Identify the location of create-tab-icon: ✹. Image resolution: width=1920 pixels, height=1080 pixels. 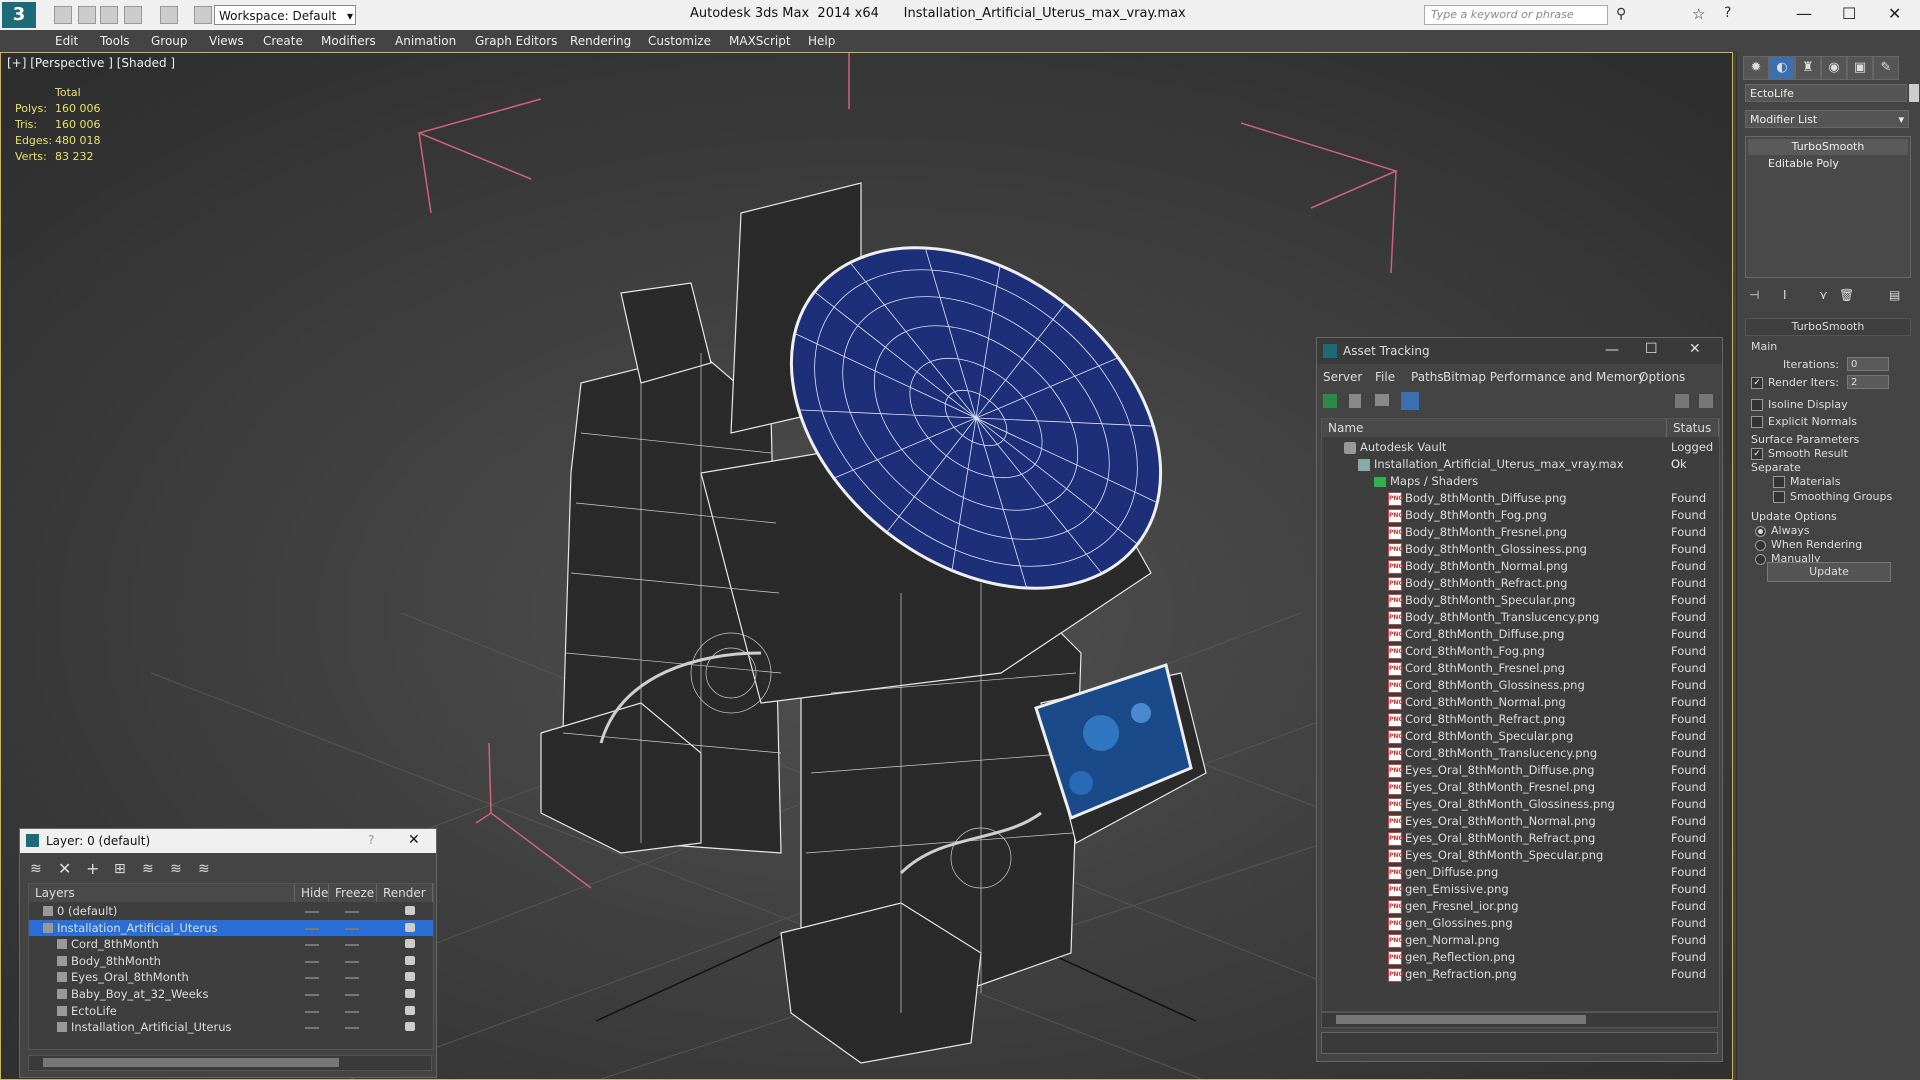
(1756, 68).